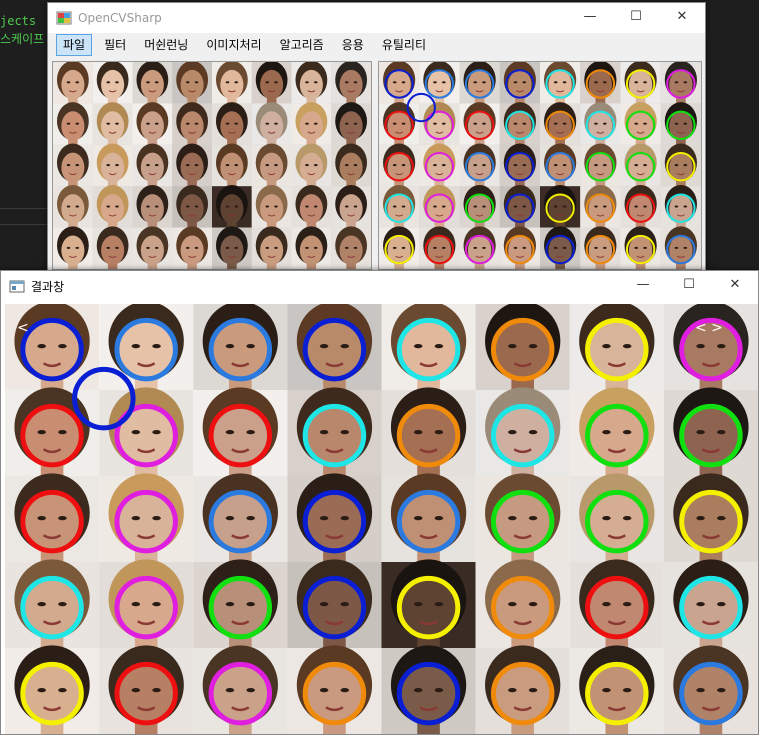 This screenshot has height=735, width=759. I want to click on menu-application: 응용, so click(353, 45).